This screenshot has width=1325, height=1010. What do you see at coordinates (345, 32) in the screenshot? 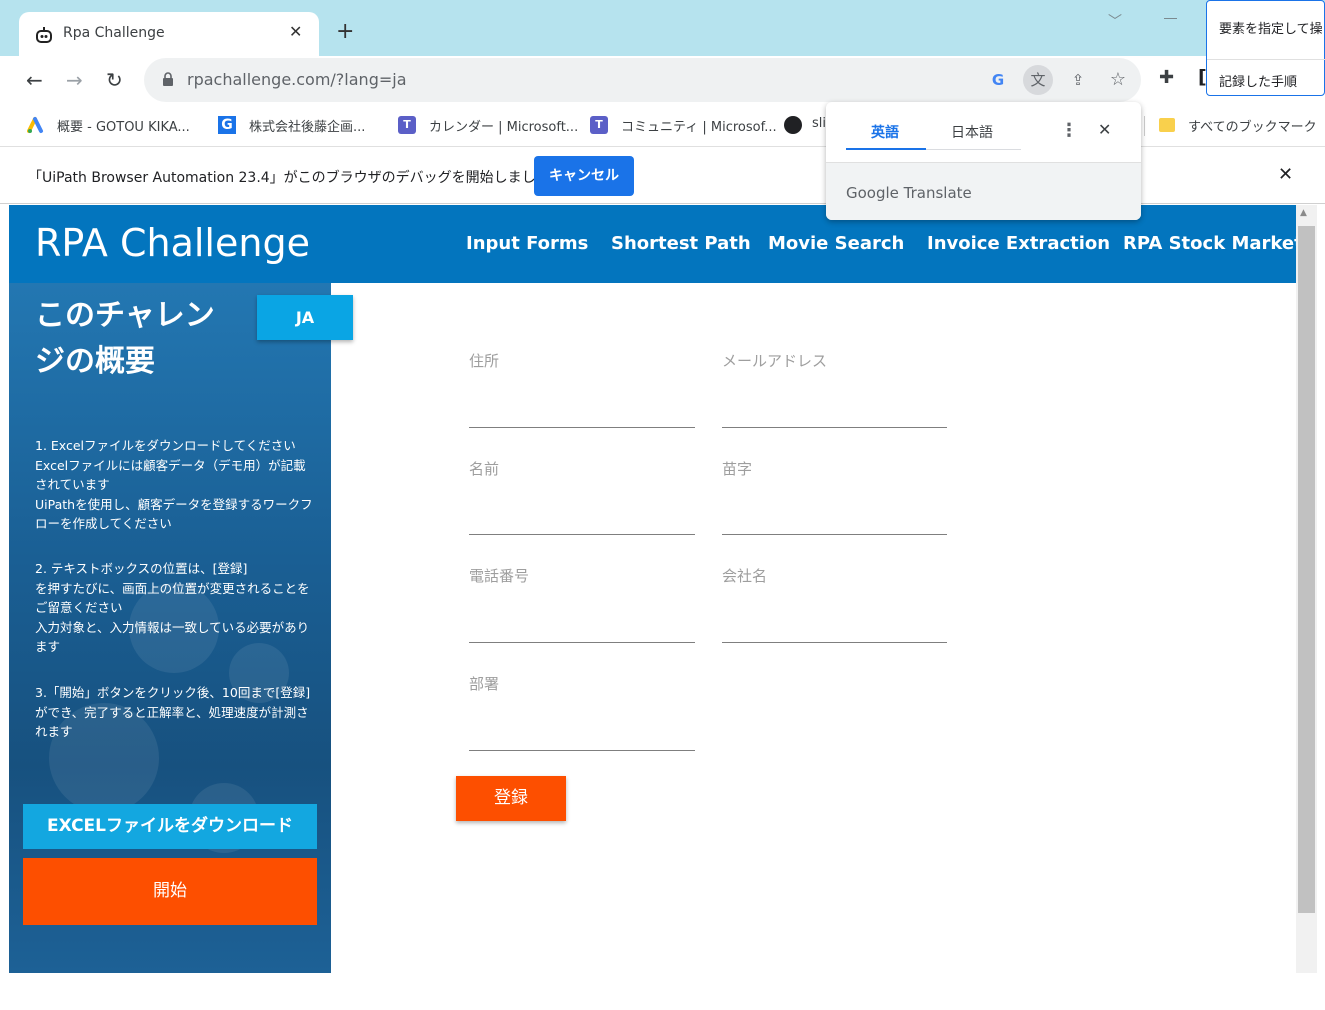
I see `new-tab-button: +` at bounding box center [345, 32].